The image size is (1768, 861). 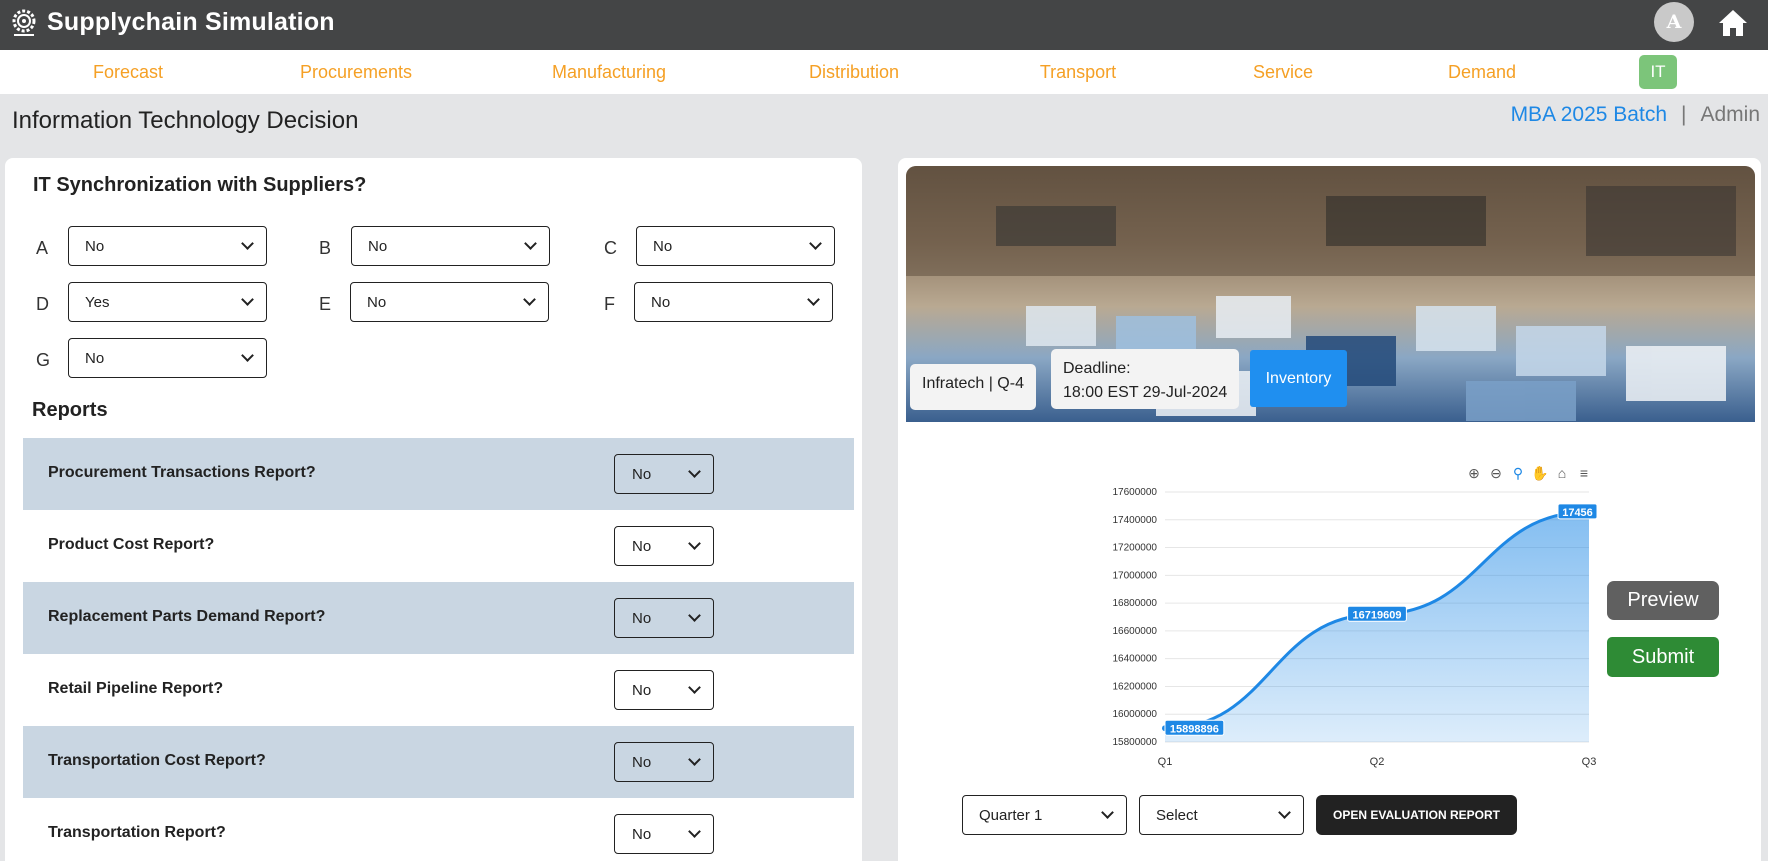 What do you see at coordinates (1135, 603) in the screenshot?
I see `y-tick-label: 16800000` at bounding box center [1135, 603].